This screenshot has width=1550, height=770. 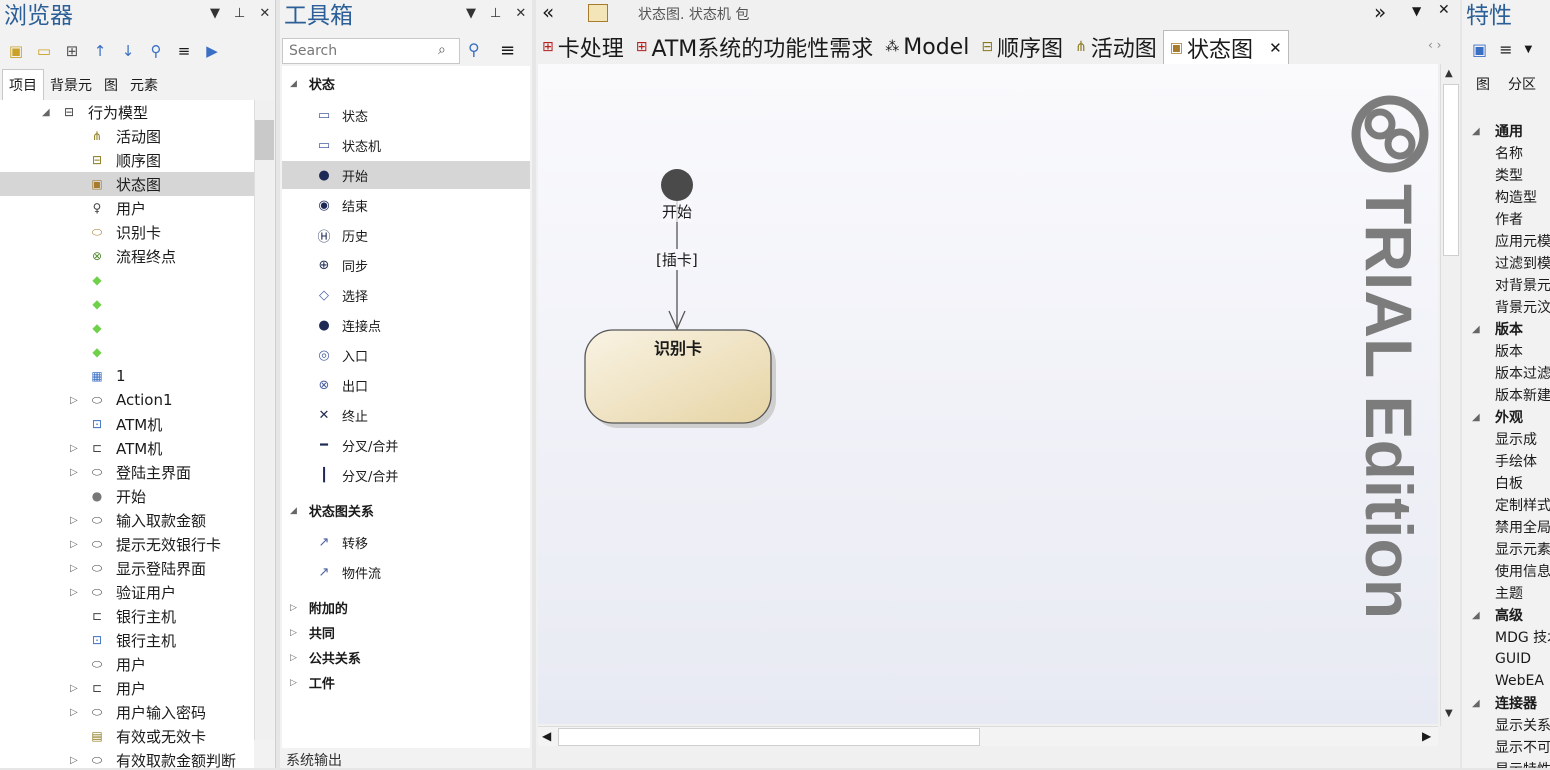 I want to click on toolbox-item: ↗ 转移, so click(x=406, y=542).